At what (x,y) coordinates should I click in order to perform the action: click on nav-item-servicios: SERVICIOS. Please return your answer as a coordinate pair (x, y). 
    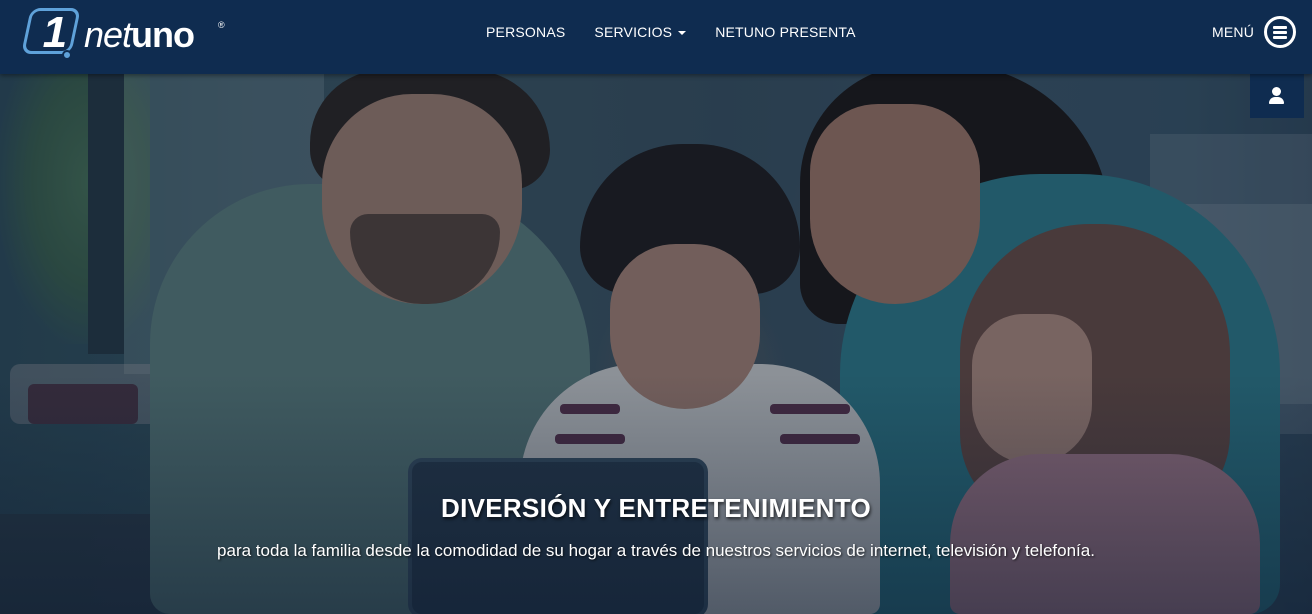
    Looking at the image, I should click on (640, 32).